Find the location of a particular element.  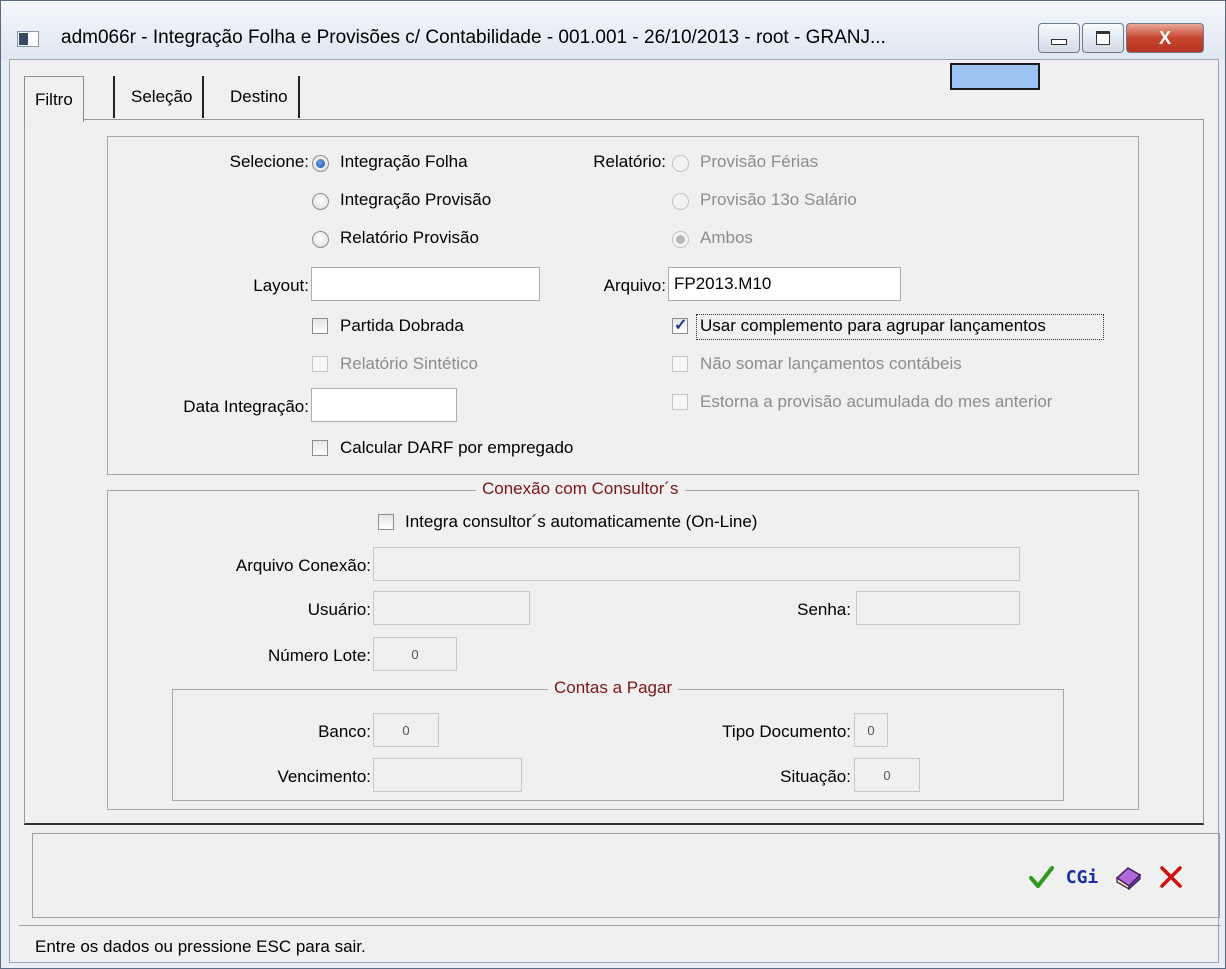

tab-destino: Destino is located at coordinates (259, 97).